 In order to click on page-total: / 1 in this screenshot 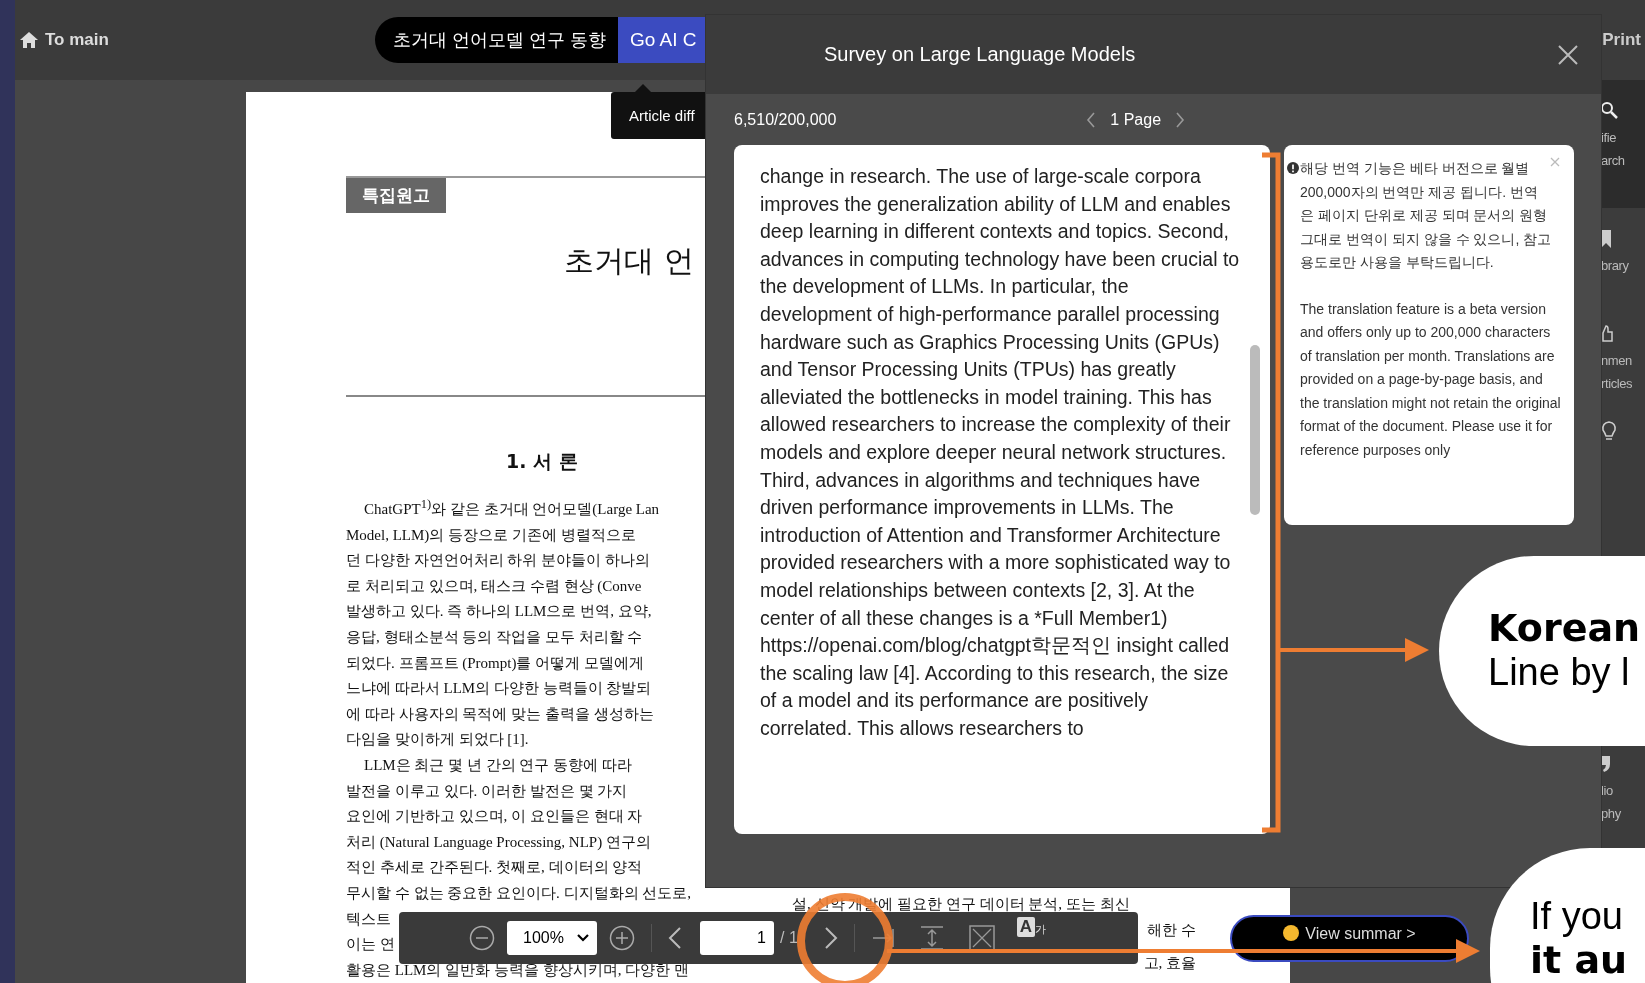, I will do `click(789, 938)`.